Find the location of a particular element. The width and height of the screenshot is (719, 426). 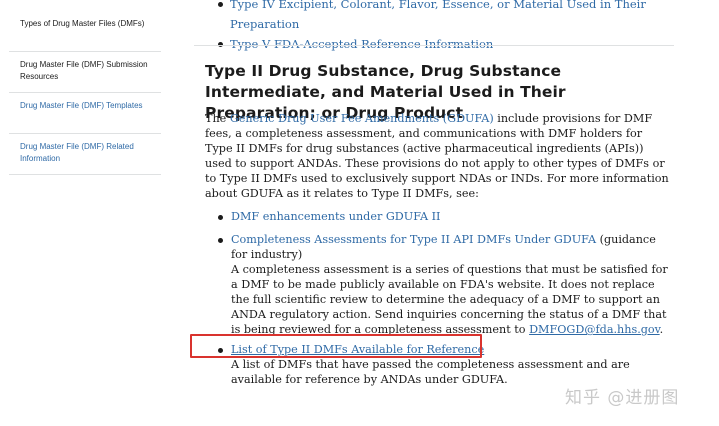

gdufa-link: Generic Drug User Fee Amendments (GDUFA) is located at coordinates (362, 118).